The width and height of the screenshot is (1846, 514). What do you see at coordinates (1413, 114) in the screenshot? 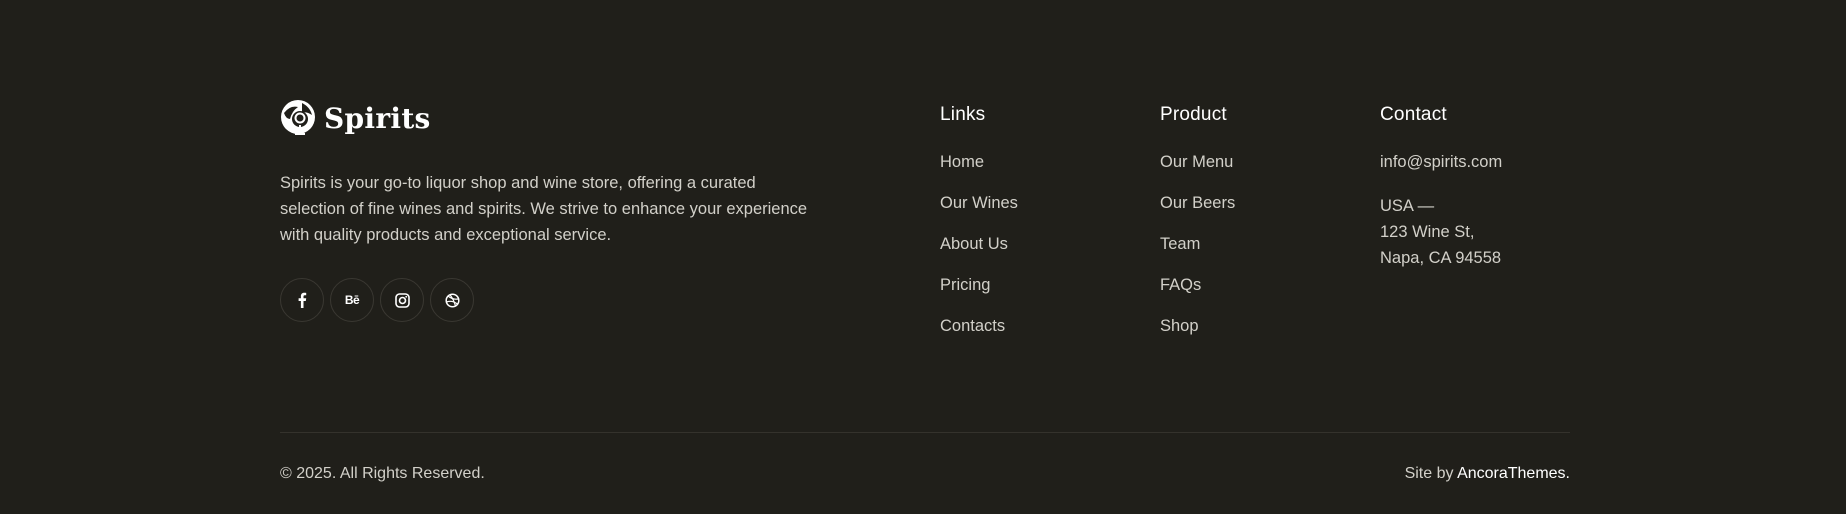
I see `contact-heading: Contact` at bounding box center [1413, 114].